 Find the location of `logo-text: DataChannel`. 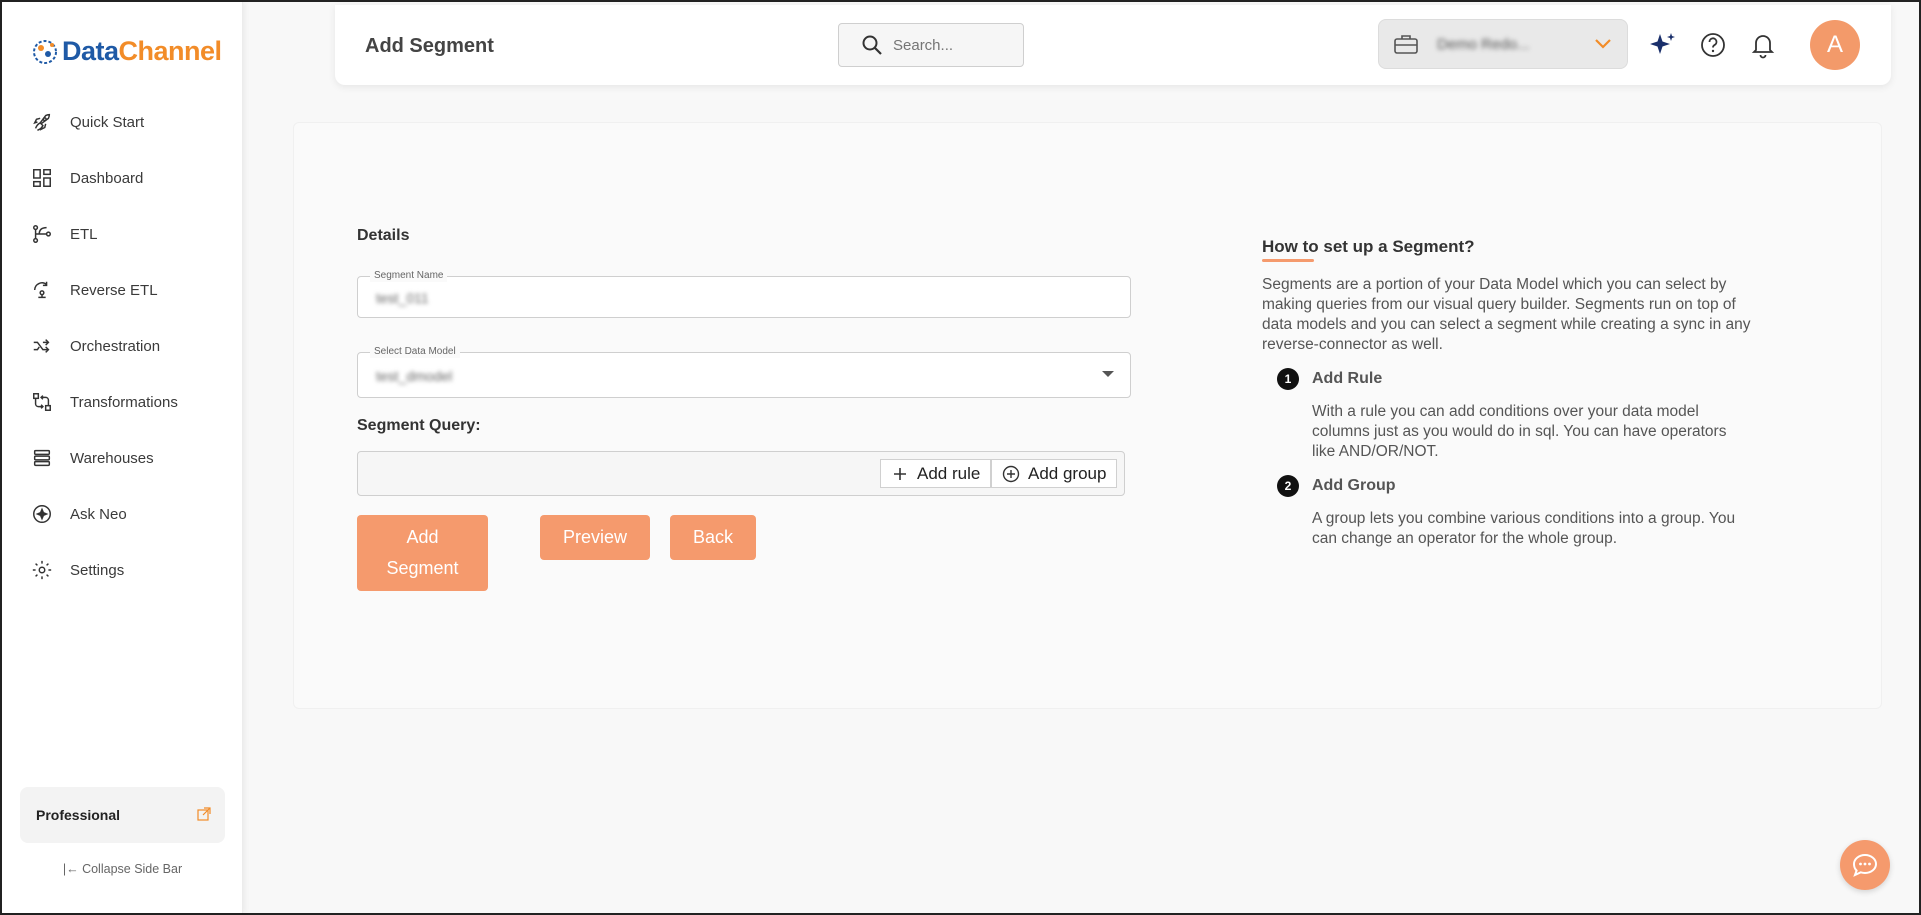

logo-text: DataChannel is located at coordinates (142, 51).